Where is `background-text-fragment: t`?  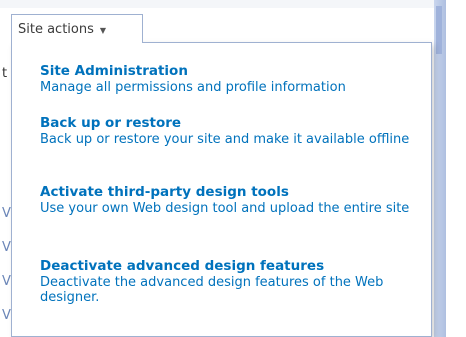
background-text-fragment: t is located at coordinates (5, 73).